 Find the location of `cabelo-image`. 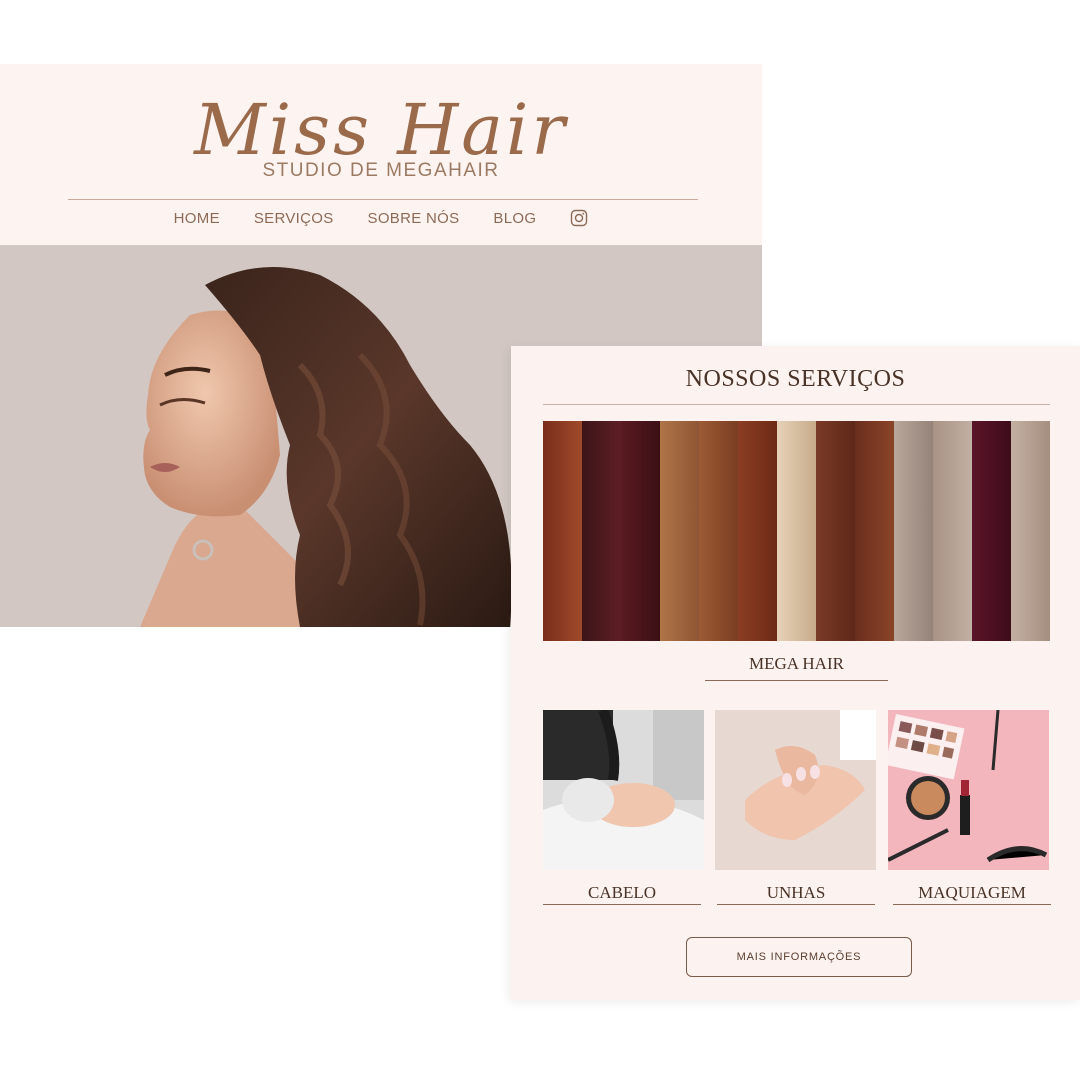

cabelo-image is located at coordinates (623, 790).